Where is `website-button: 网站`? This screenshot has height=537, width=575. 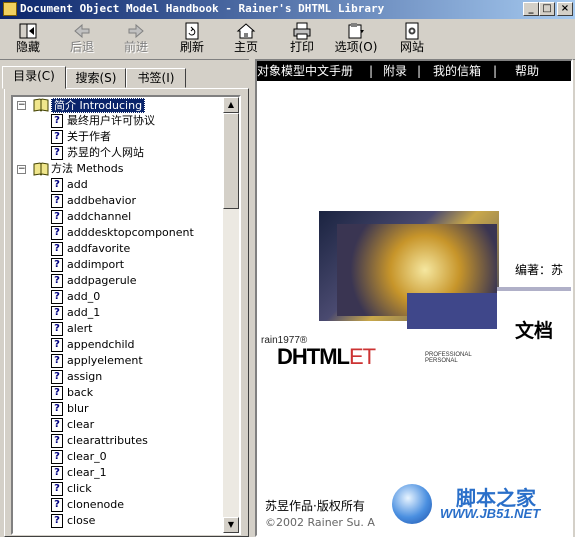
website-button: 网站 is located at coordinates (412, 39).